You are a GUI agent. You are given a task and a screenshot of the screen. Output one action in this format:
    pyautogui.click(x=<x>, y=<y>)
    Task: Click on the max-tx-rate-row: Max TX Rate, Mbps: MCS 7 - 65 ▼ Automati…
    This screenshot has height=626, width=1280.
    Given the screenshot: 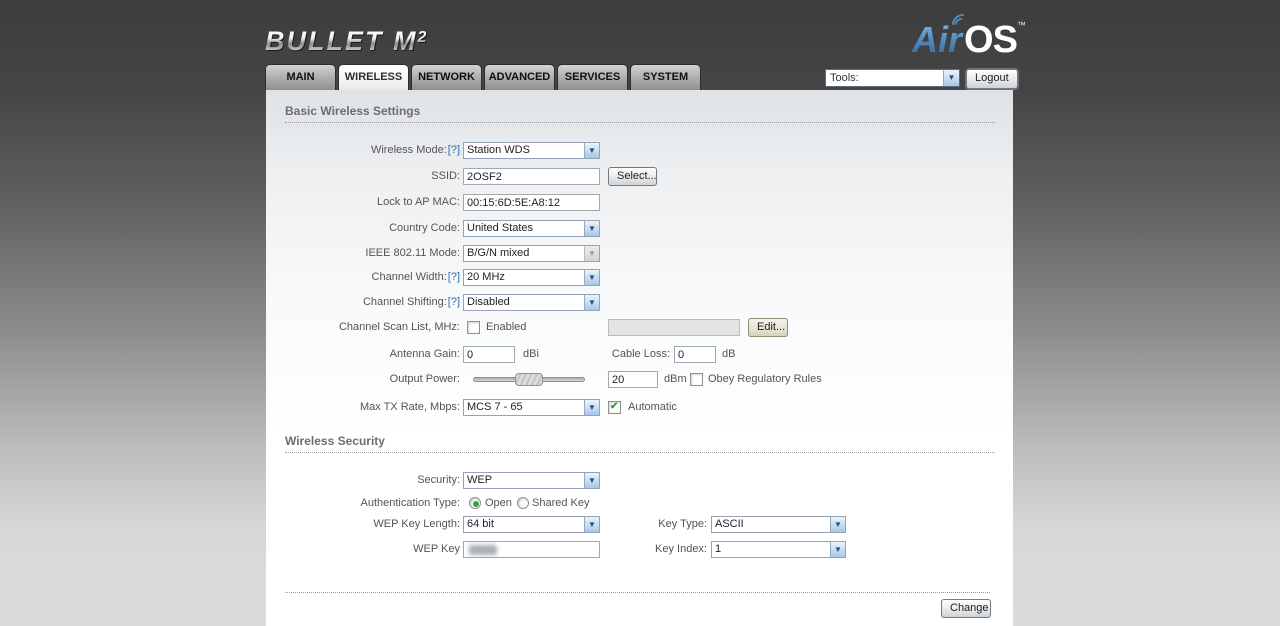 What is the action you would take?
    pyautogui.click(x=639, y=407)
    